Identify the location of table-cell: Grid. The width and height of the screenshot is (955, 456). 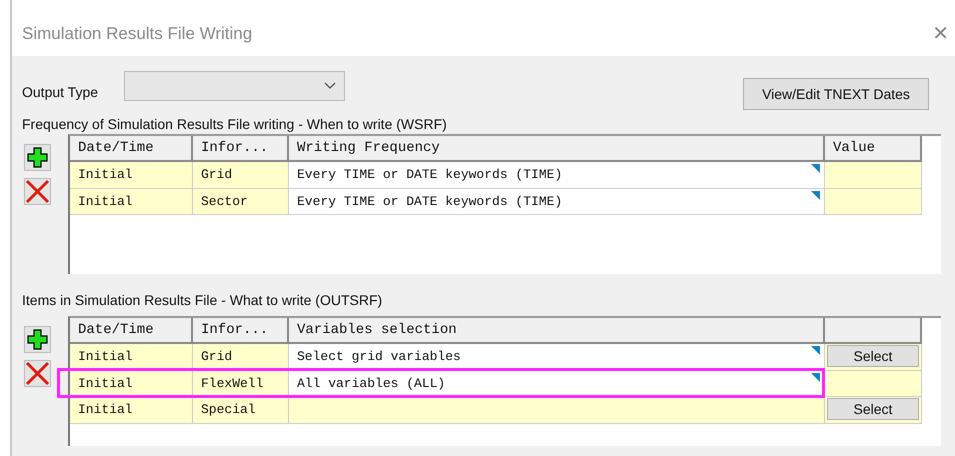
(241, 175).